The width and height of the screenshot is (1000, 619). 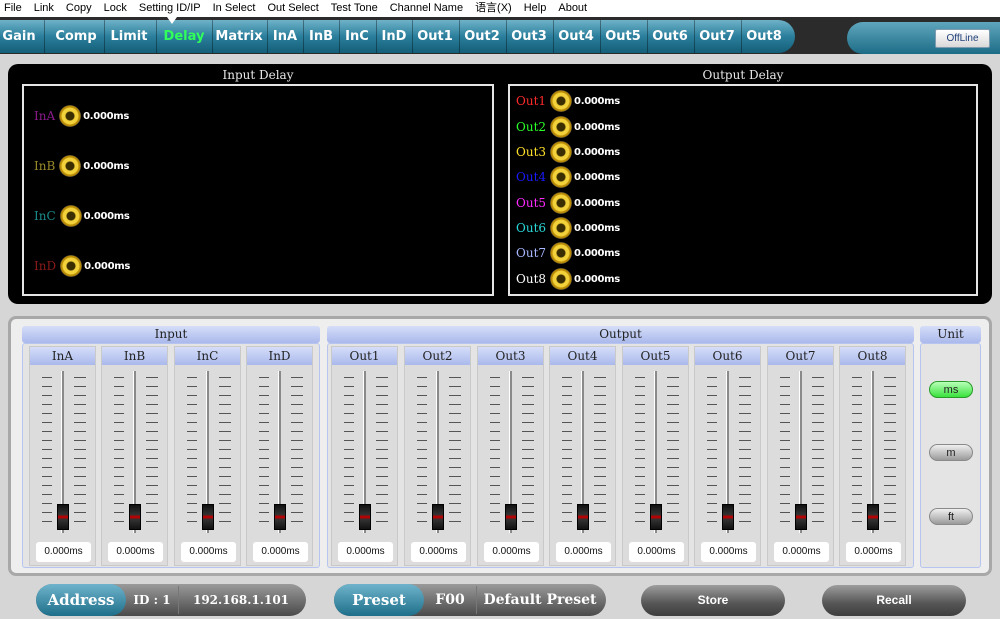 What do you see at coordinates (531, 253) in the screenshot?
I see `delay-channel-label: Out7` at bounding box center [531, 253].